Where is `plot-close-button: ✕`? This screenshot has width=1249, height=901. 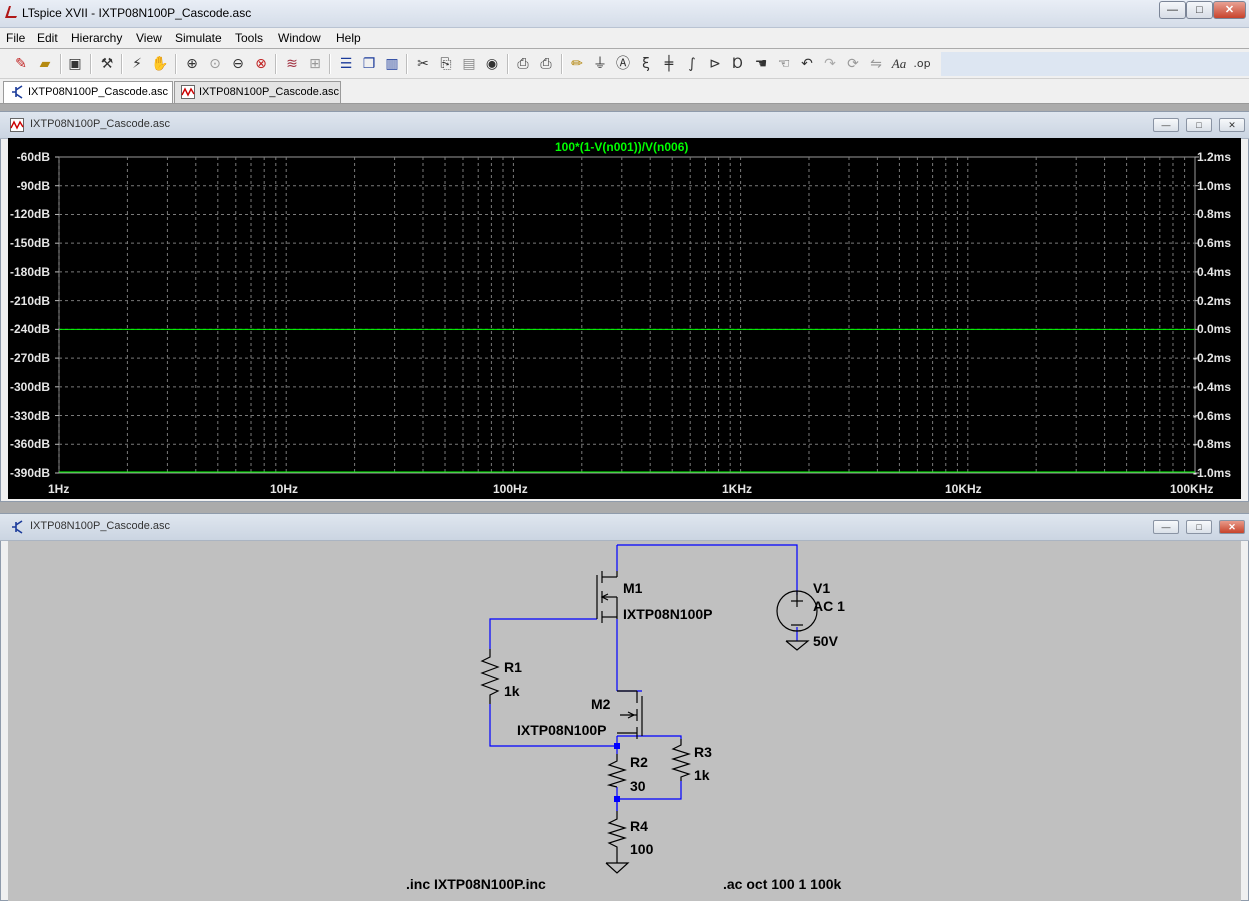 plot-close-button: ✕ is located at coordinates (1232, 125).